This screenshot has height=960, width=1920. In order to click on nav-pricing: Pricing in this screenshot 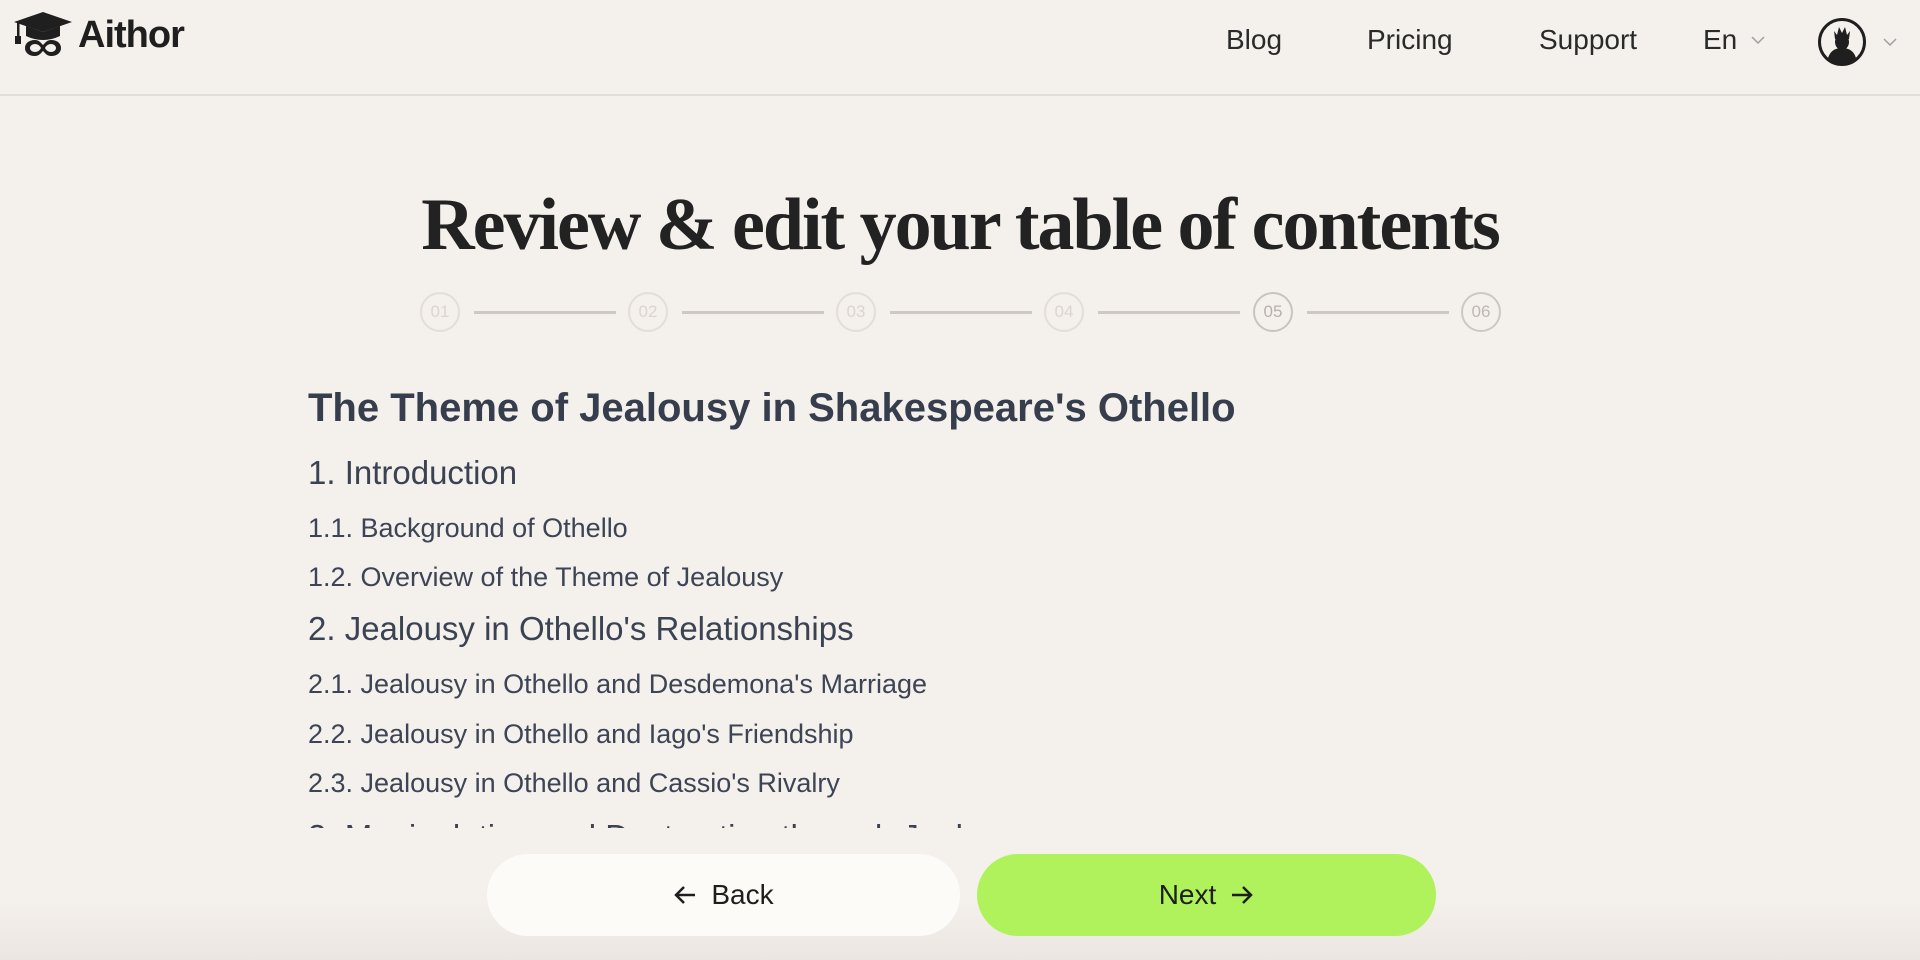, I will do `click(1410, 40)`.